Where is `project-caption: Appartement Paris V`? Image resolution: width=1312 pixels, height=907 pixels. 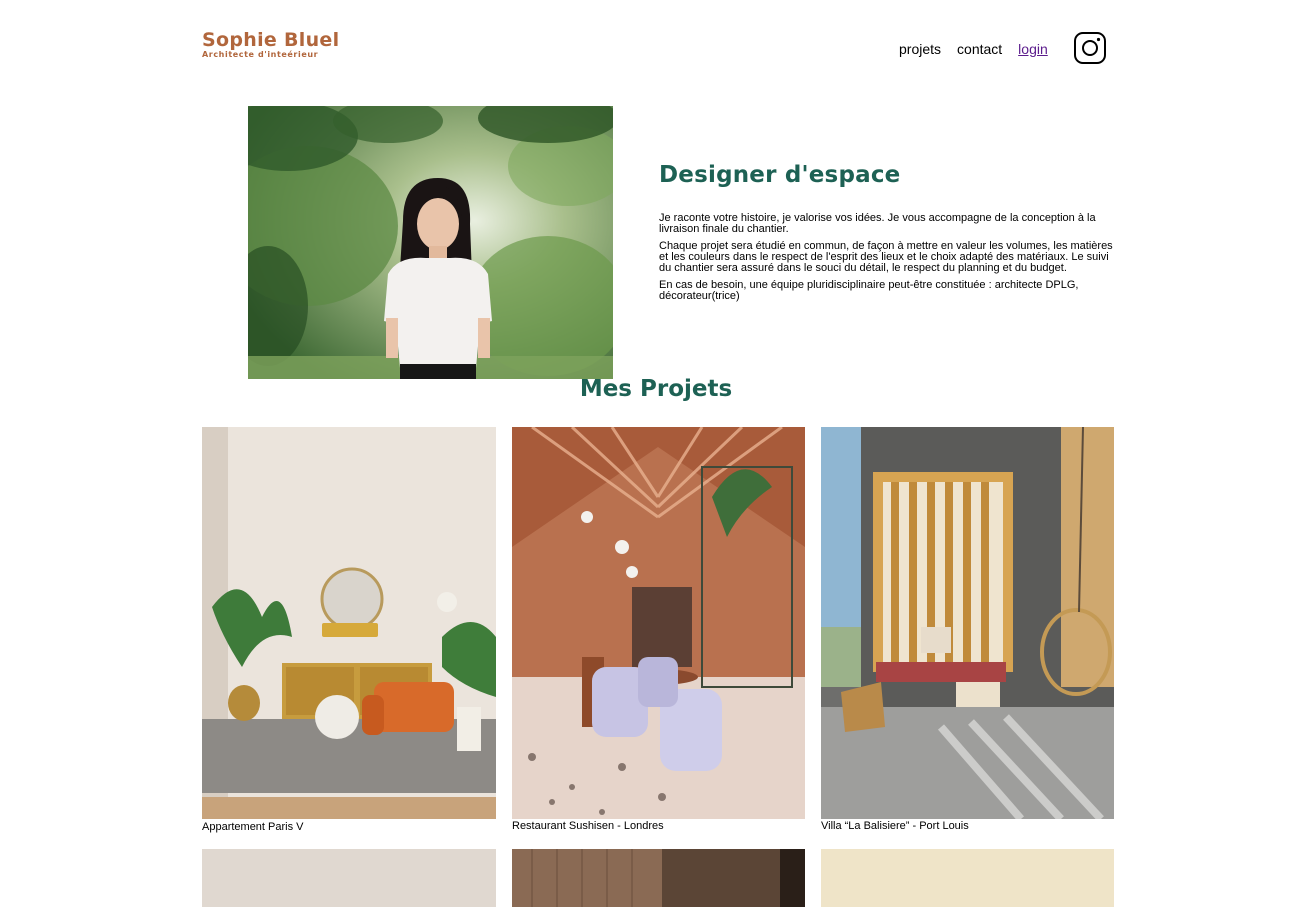 project-caption: Appartement Paris V is located at coordinates (253, 827).